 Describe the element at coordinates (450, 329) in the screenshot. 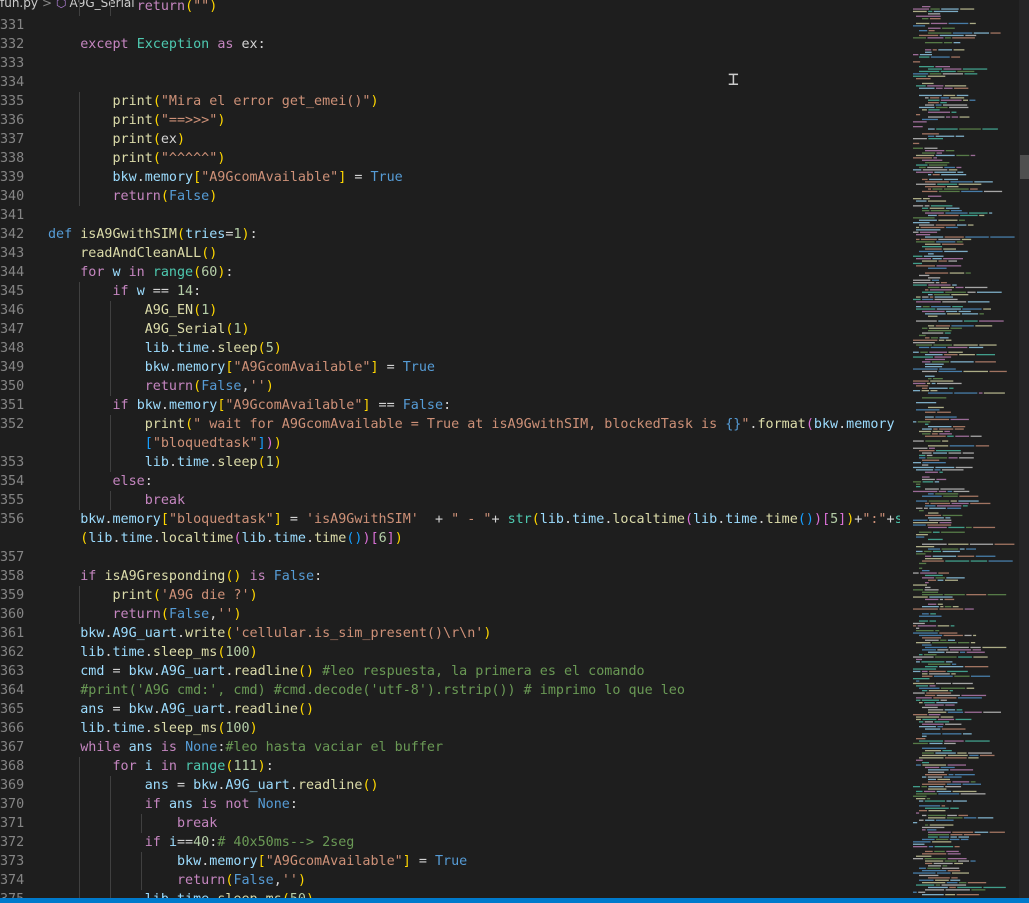

I see `code-line: 347 A9G_Serial(1)` at that location.